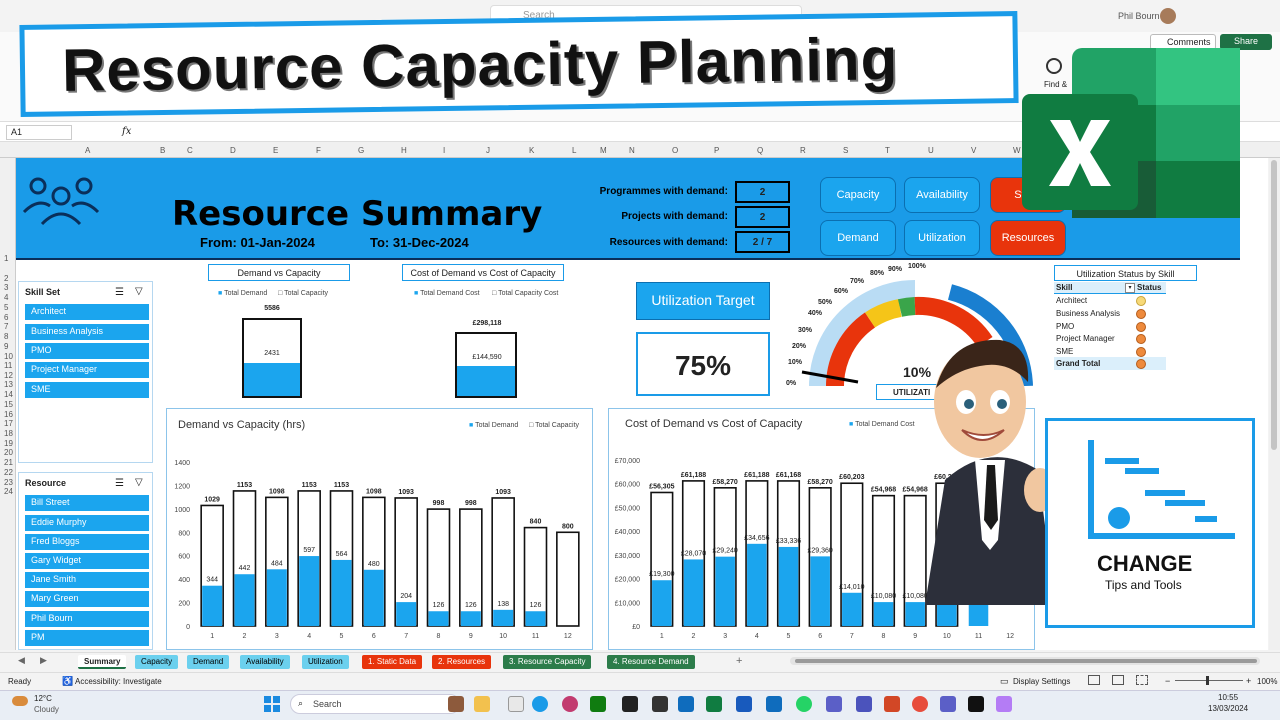  What do you see at coordinates (8, 365) in the screenshot?
I see `row-header-cell: 11` at bounding box center [8, 365].